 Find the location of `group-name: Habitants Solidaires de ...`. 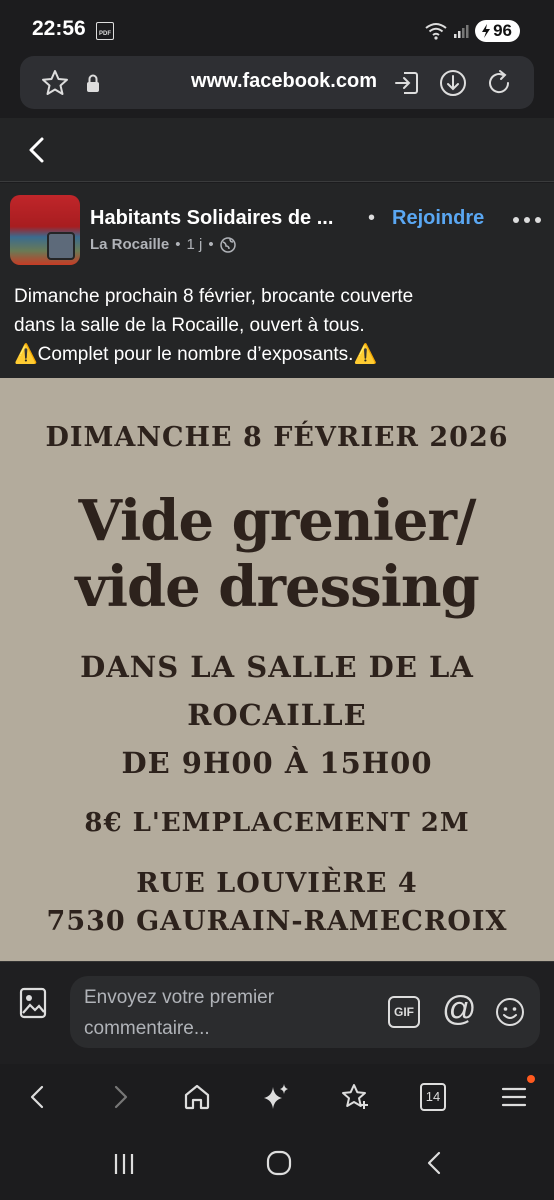

group-name: Habitants Solidaires de ... is located at coordinates (211, 218).